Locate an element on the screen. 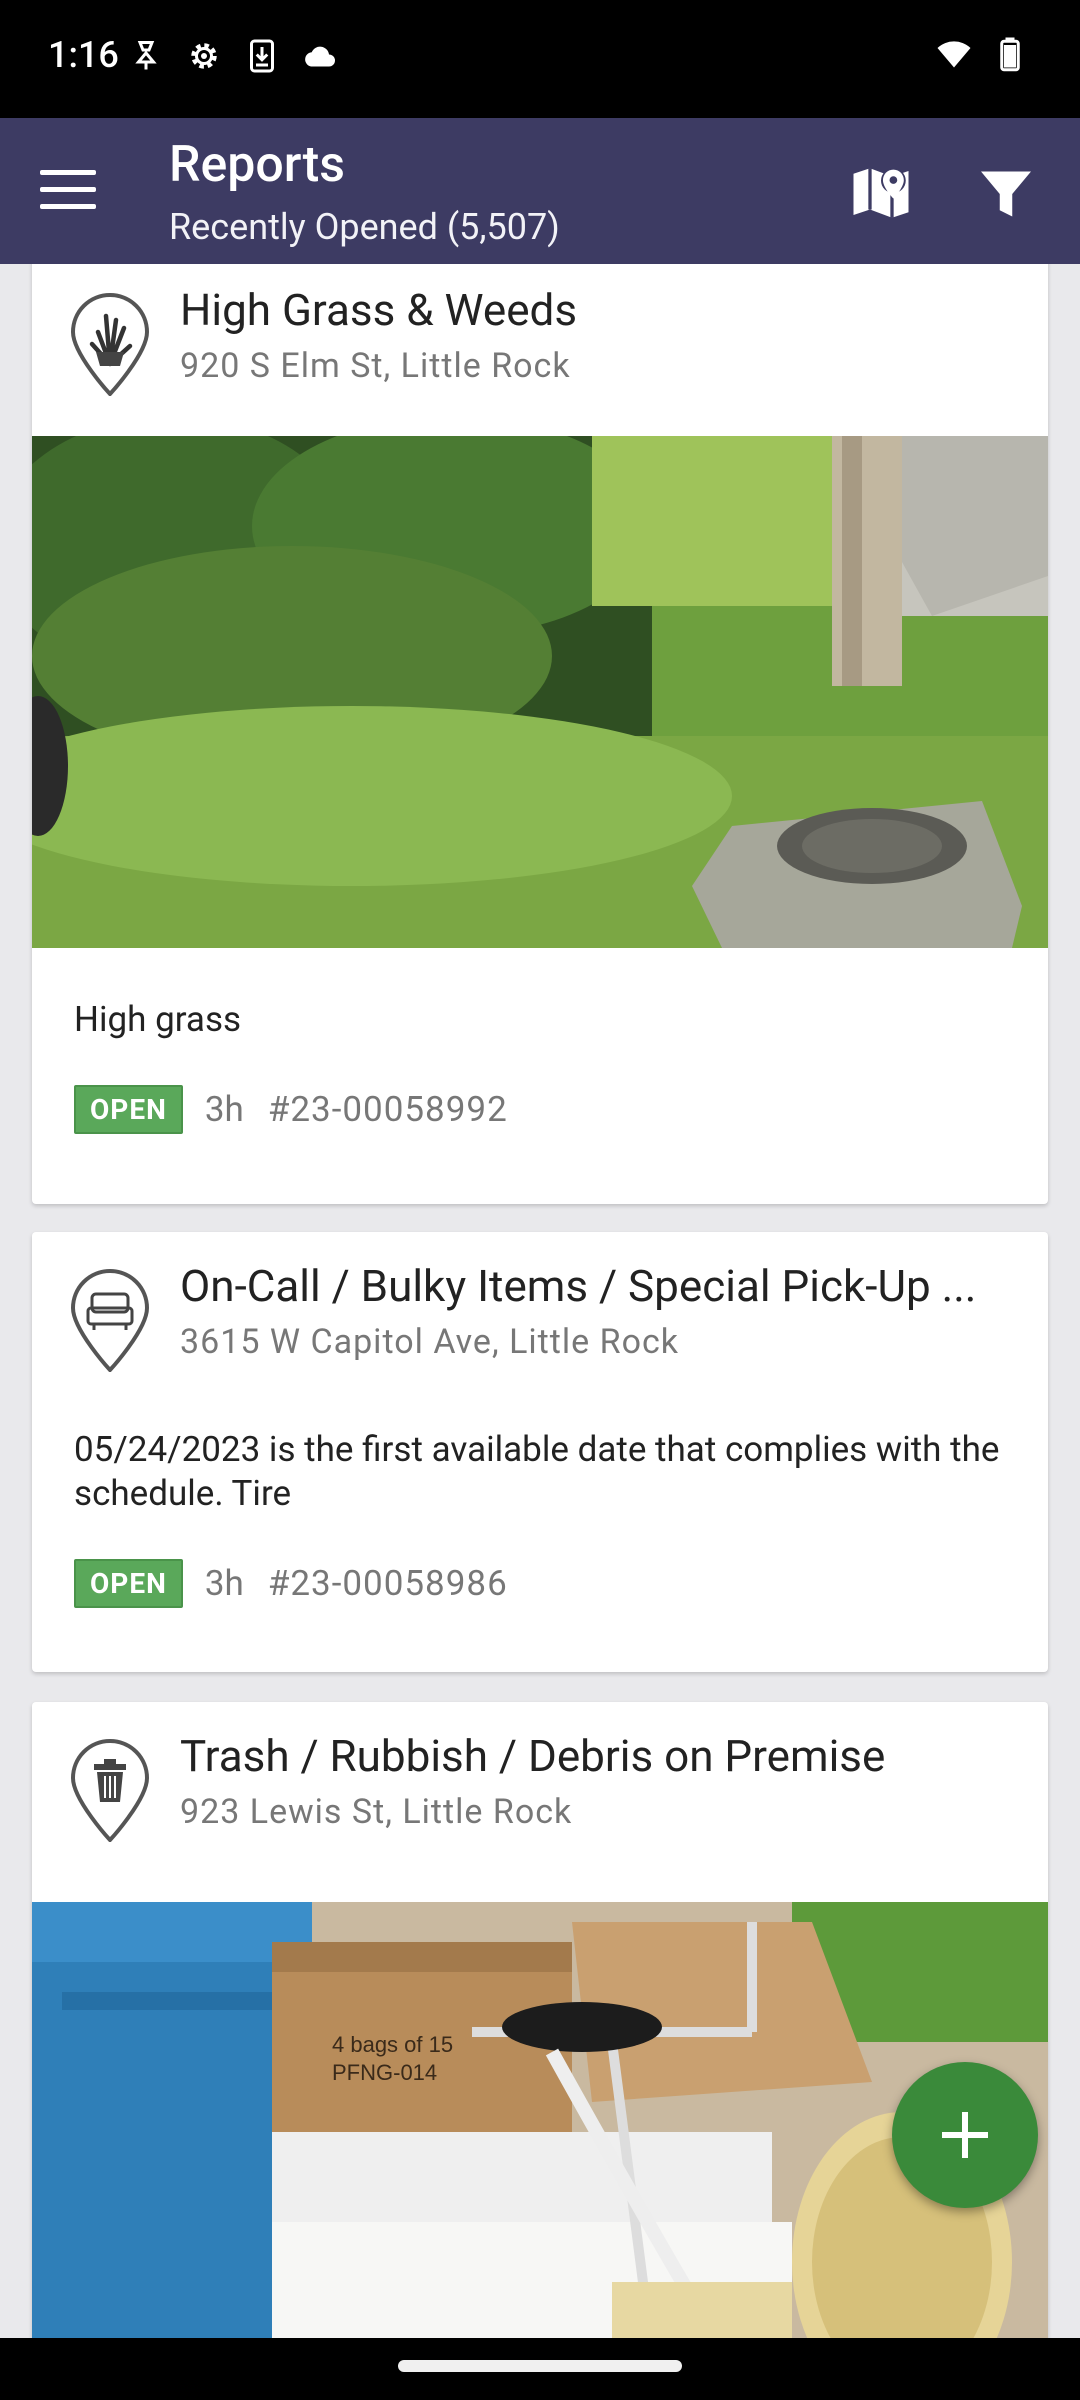 This screenshot has height=2400, width=1080. wifi-icon is located at coordinates (954, 54).